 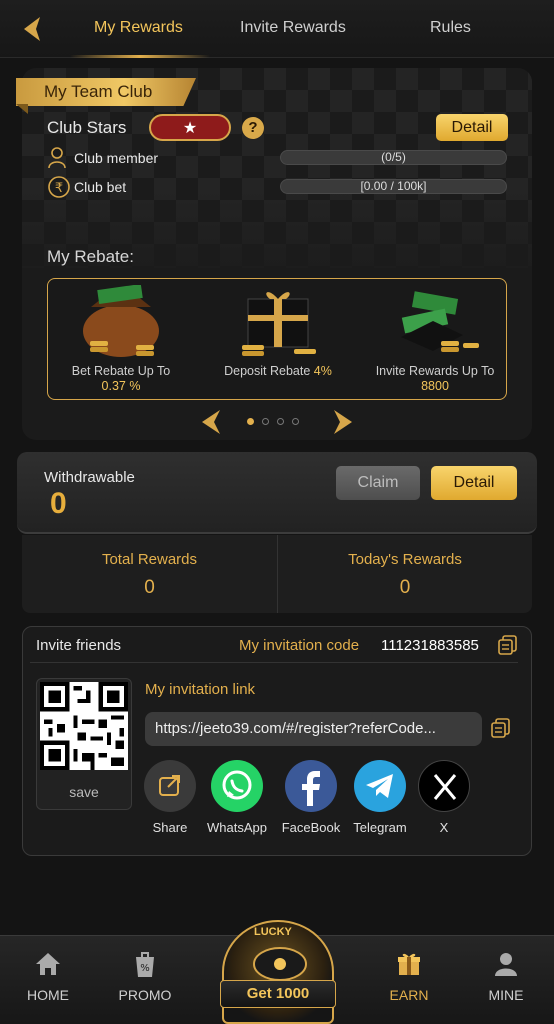 What do you see at coordinates (405, 587) in the screenshot?
I see `todays-rewards-value: 0` at bounding box center [405, 587].